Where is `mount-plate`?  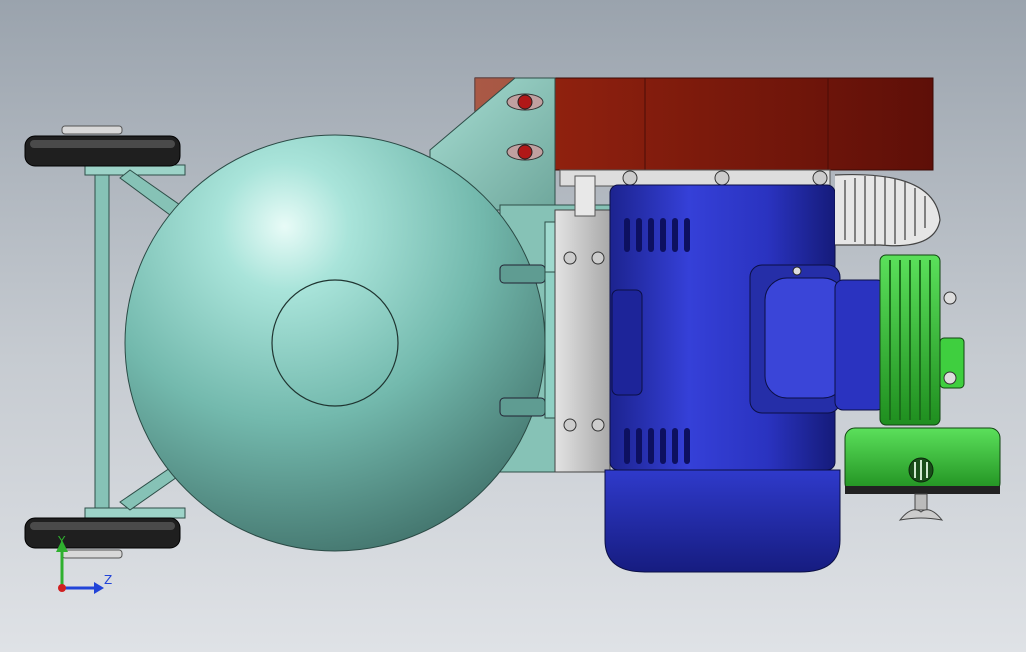 mount-plate is located at coordinates (582, 341).